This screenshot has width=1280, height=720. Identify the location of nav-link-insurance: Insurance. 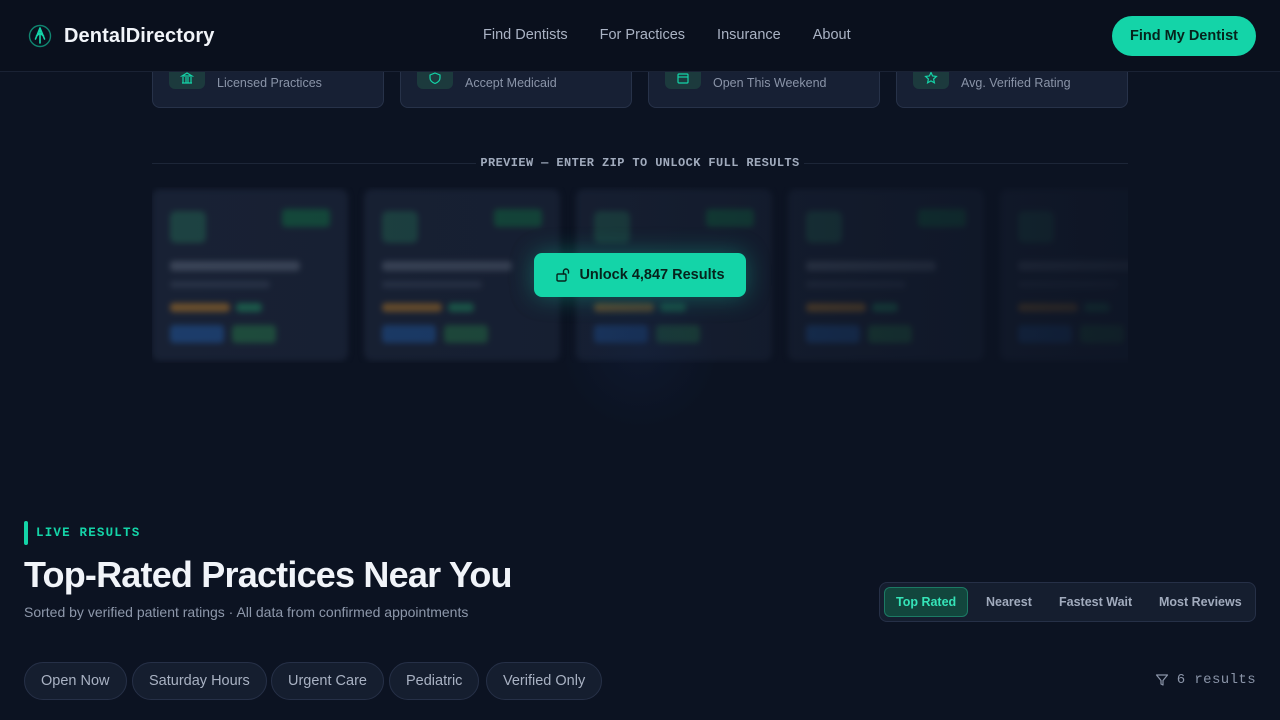
(749, 35).